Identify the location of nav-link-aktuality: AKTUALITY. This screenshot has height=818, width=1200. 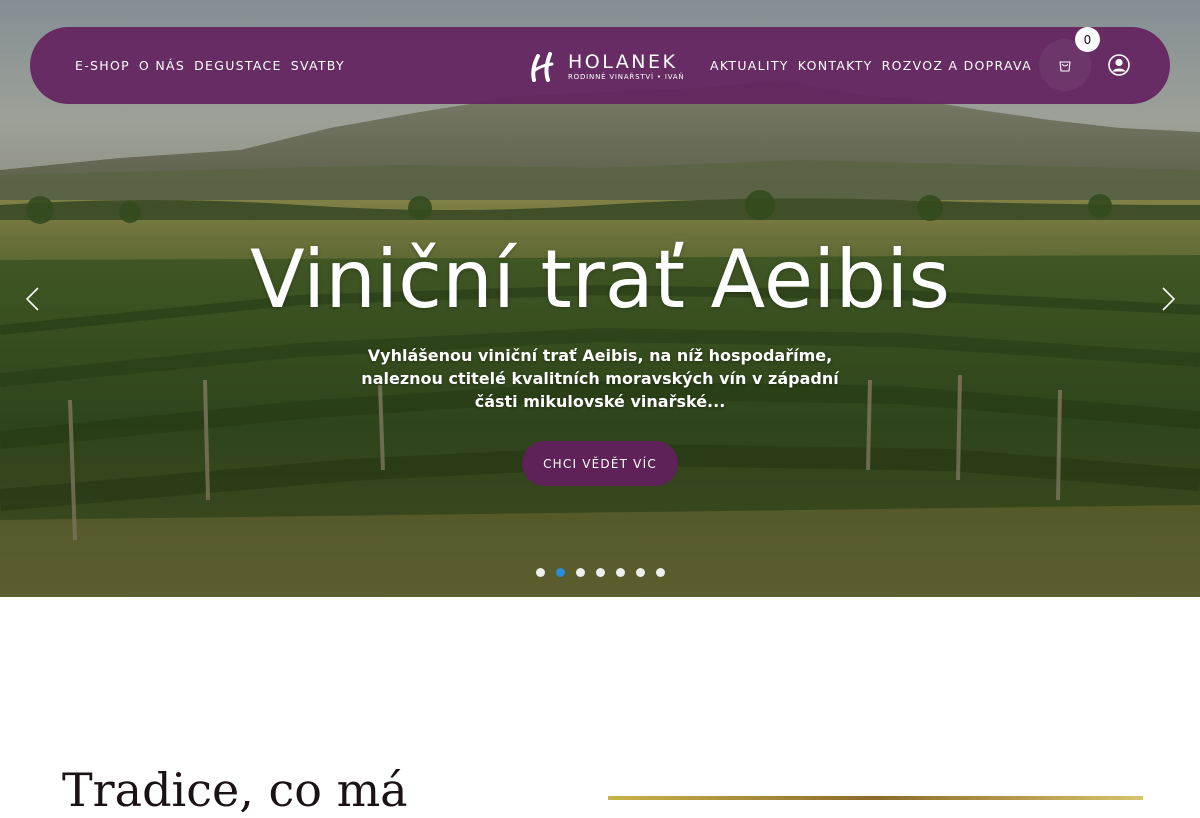
(749, 65).